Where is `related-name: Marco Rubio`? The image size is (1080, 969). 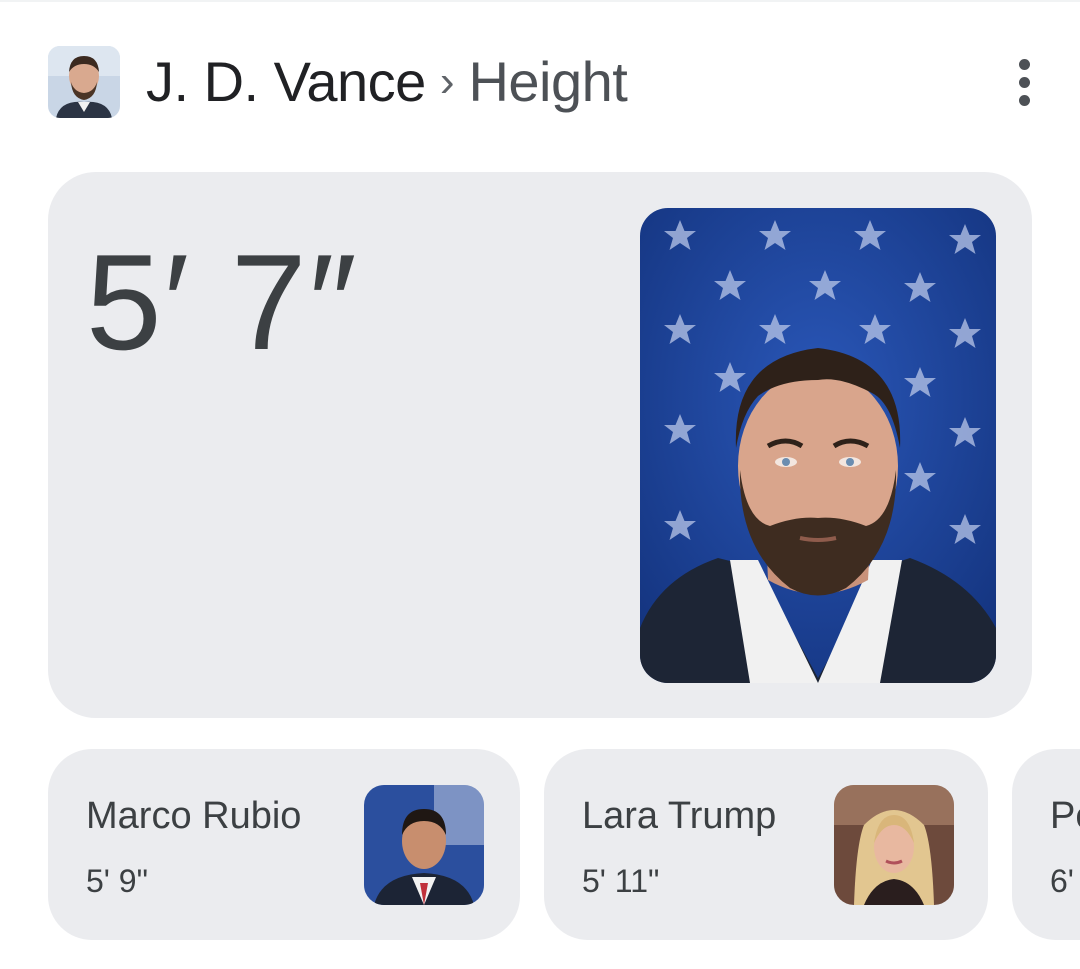
related-name: Marco Rubio is located at coordinates (194, 816).